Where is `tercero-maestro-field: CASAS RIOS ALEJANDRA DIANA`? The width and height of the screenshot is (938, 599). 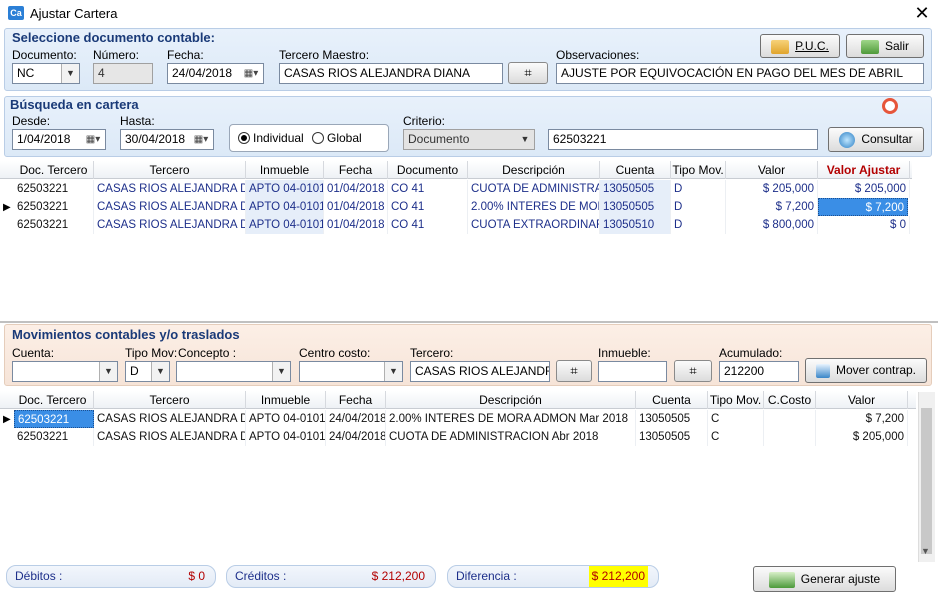
tercero-maestro-field: CASAS RIOS ALEJANDRA DIANA is located at coordinates (391, 73).